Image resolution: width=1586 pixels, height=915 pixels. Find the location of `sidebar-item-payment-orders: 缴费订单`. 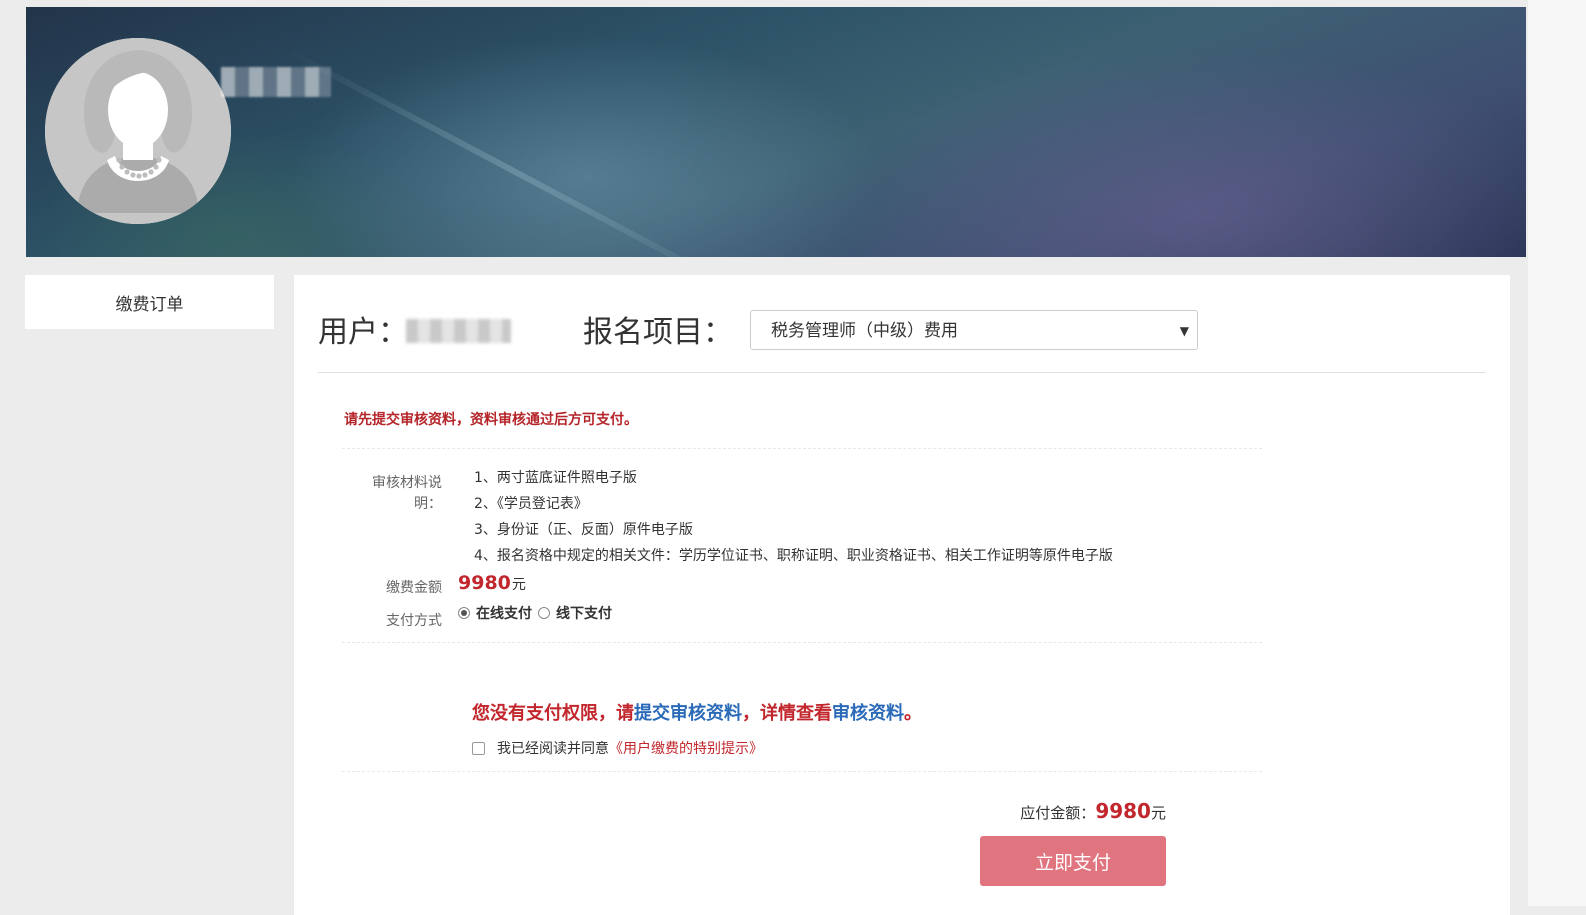

sidebar-item-payment-orders: 缴费订单 is located at coordinates (149, 302).